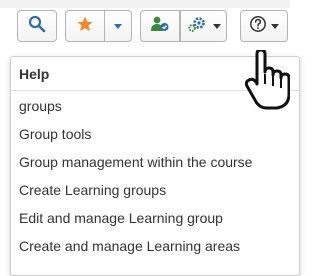 The height and width of the screenshot is (276, 320). I want to click on menu-header: Help, so click(34, 74).